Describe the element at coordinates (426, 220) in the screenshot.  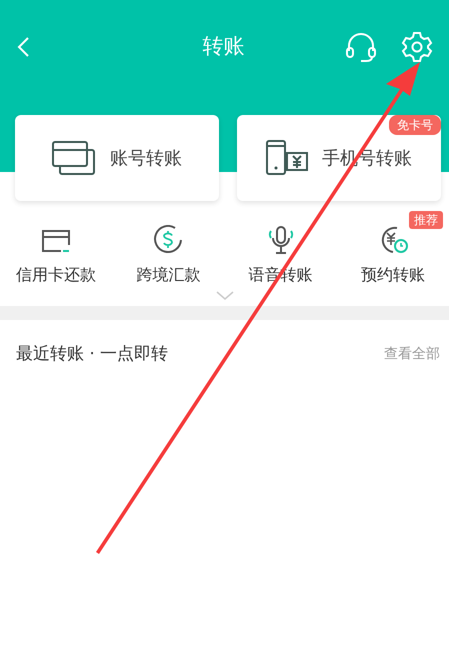
I see `badge: 推荐` at that location.